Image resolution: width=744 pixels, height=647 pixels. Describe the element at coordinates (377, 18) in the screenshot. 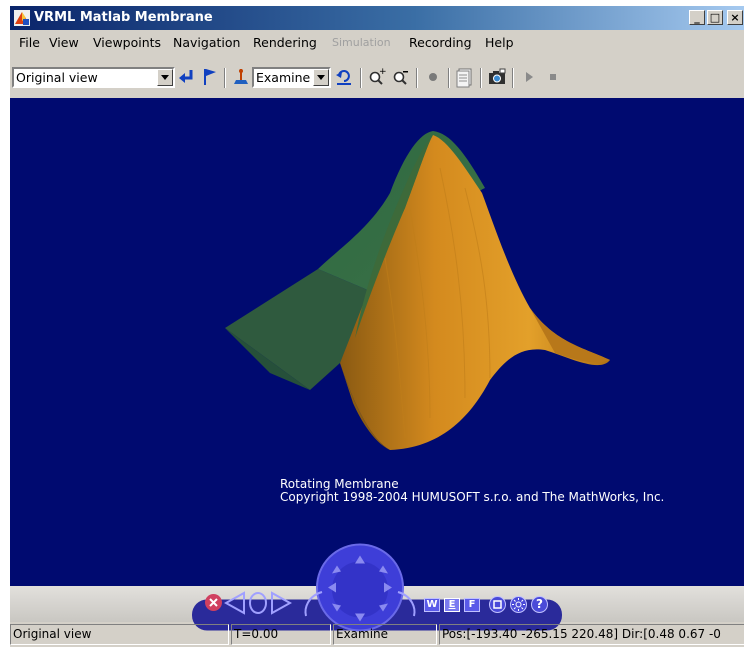

I see `title-bar: VRML Matlab Membrane _ □ ×` at that location.